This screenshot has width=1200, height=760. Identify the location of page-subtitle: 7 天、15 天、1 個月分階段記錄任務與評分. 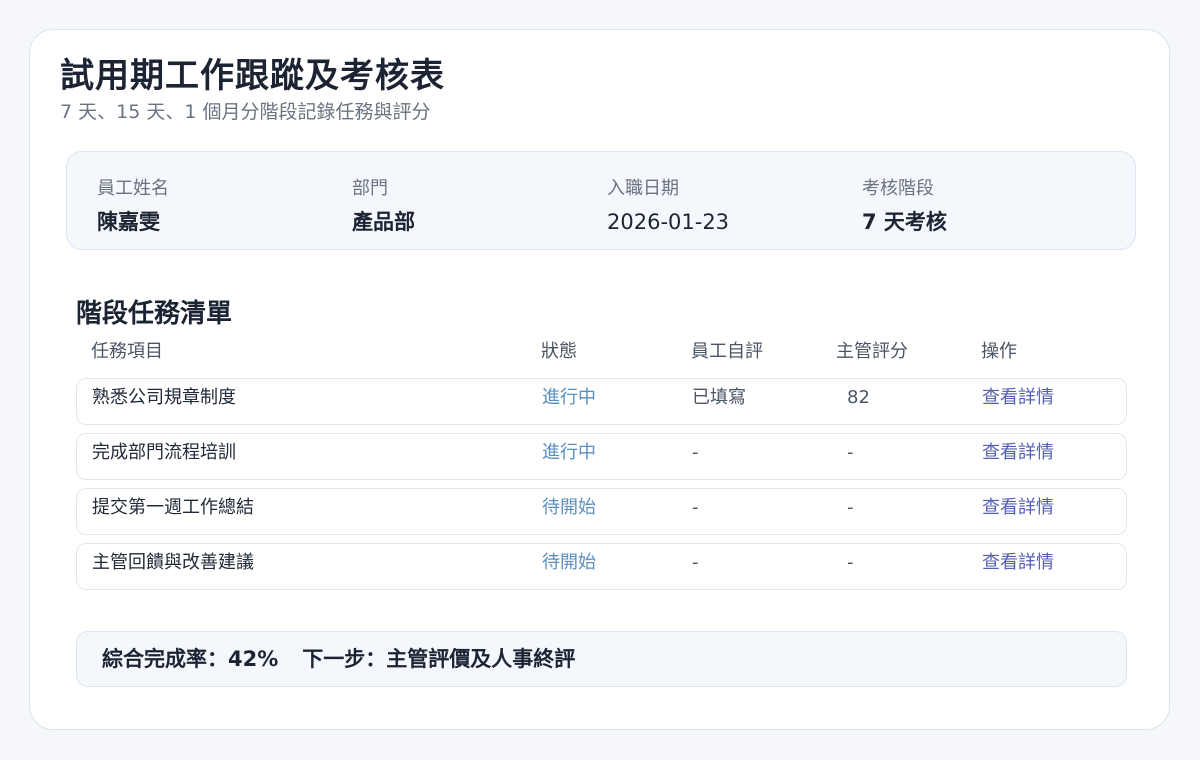
(245, 112).